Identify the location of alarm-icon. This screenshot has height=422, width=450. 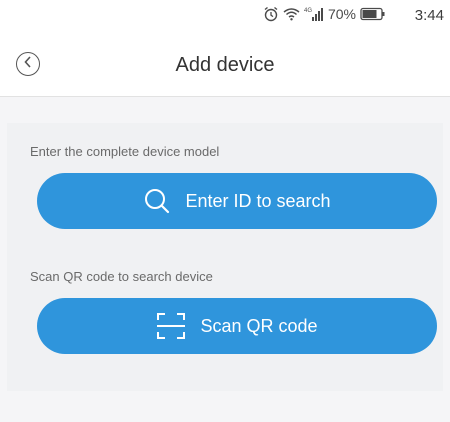
(271, 14).